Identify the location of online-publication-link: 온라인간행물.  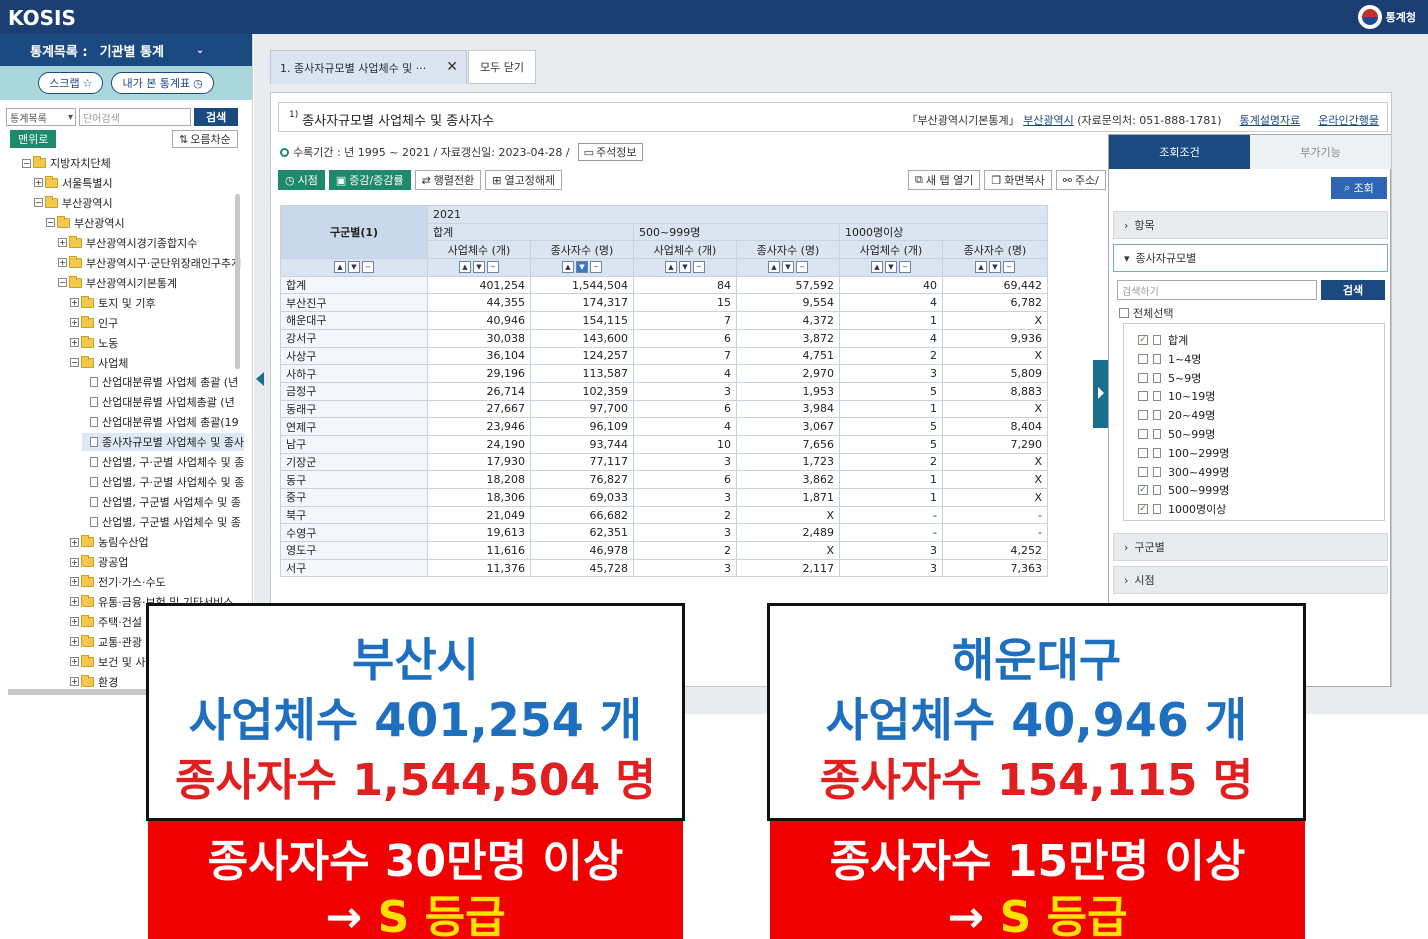
(1348, 120).